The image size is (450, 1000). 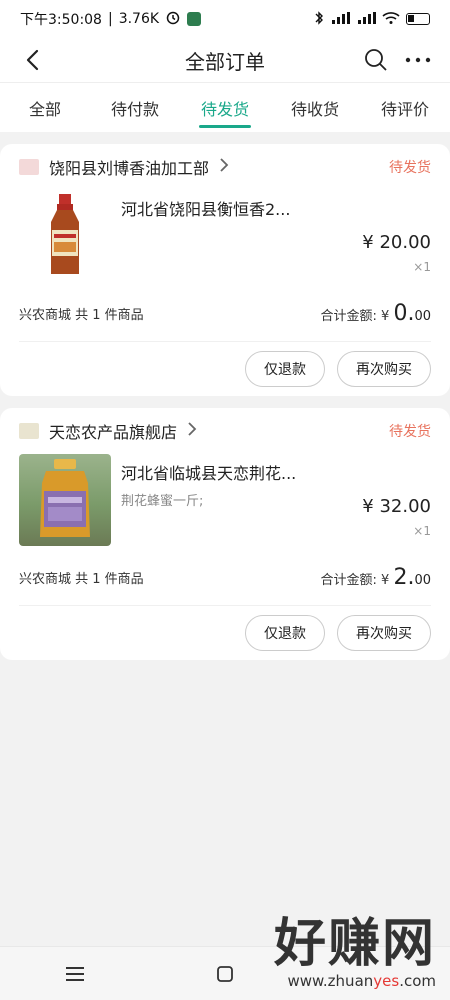 I want to click on order-tabs: 全部 待付款 待发货 待收货 待评价, so click(x=225, y=107).